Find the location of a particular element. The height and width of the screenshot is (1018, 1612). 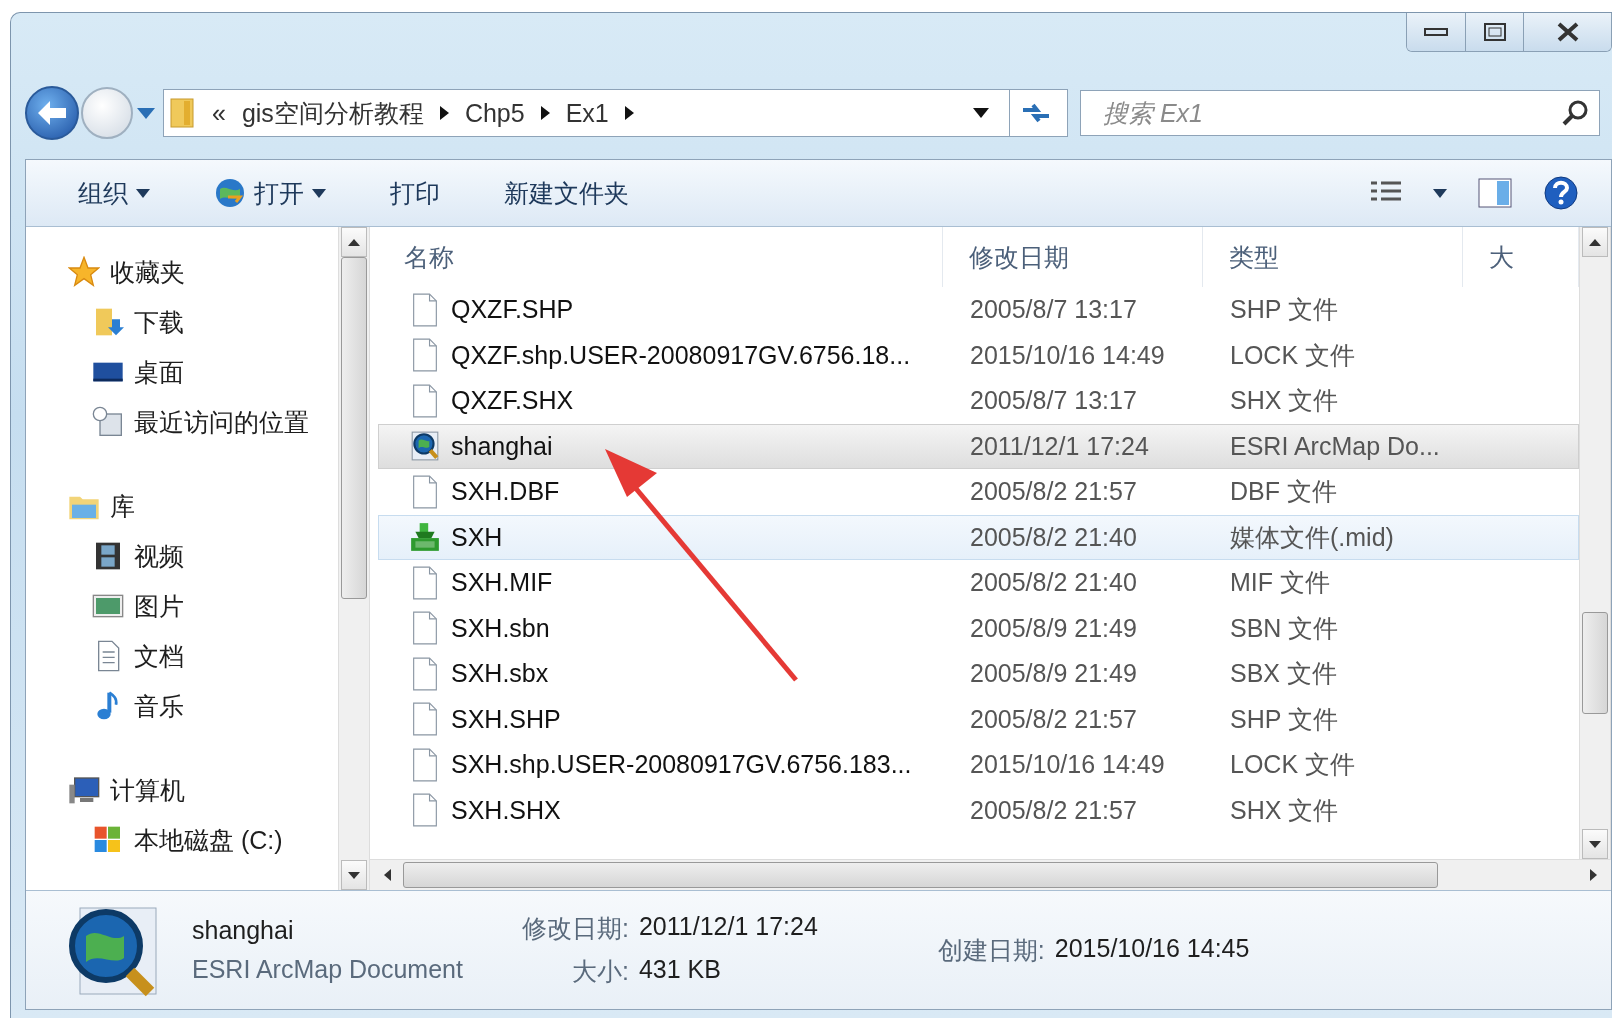

table-cell-text: 2005/8/9 21:49 is located at coordinates (1053, 628).